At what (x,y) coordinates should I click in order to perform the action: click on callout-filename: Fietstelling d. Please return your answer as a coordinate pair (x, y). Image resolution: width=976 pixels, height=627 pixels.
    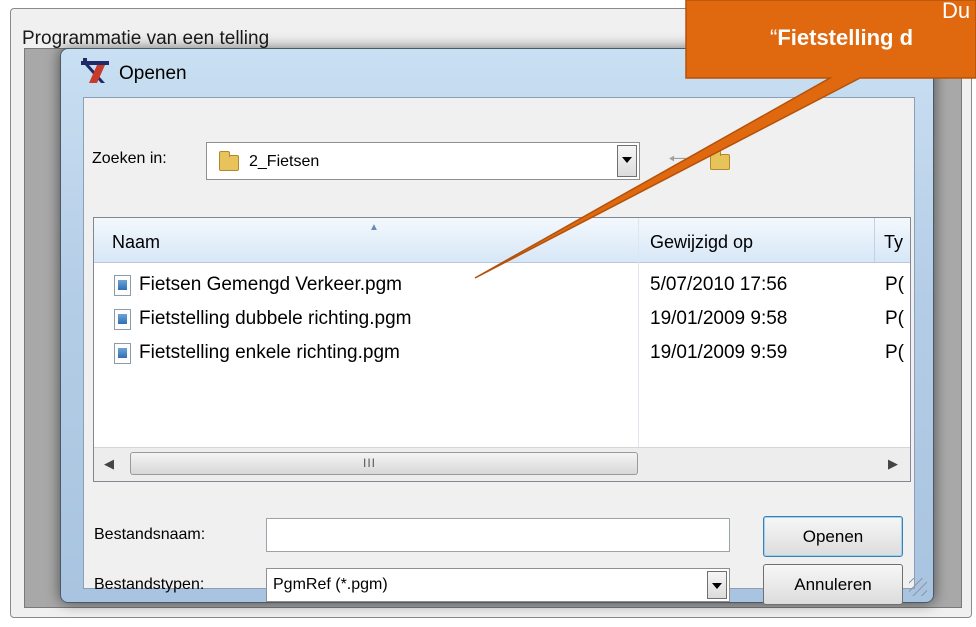
    Looking at the image, I should click on (845, 37).